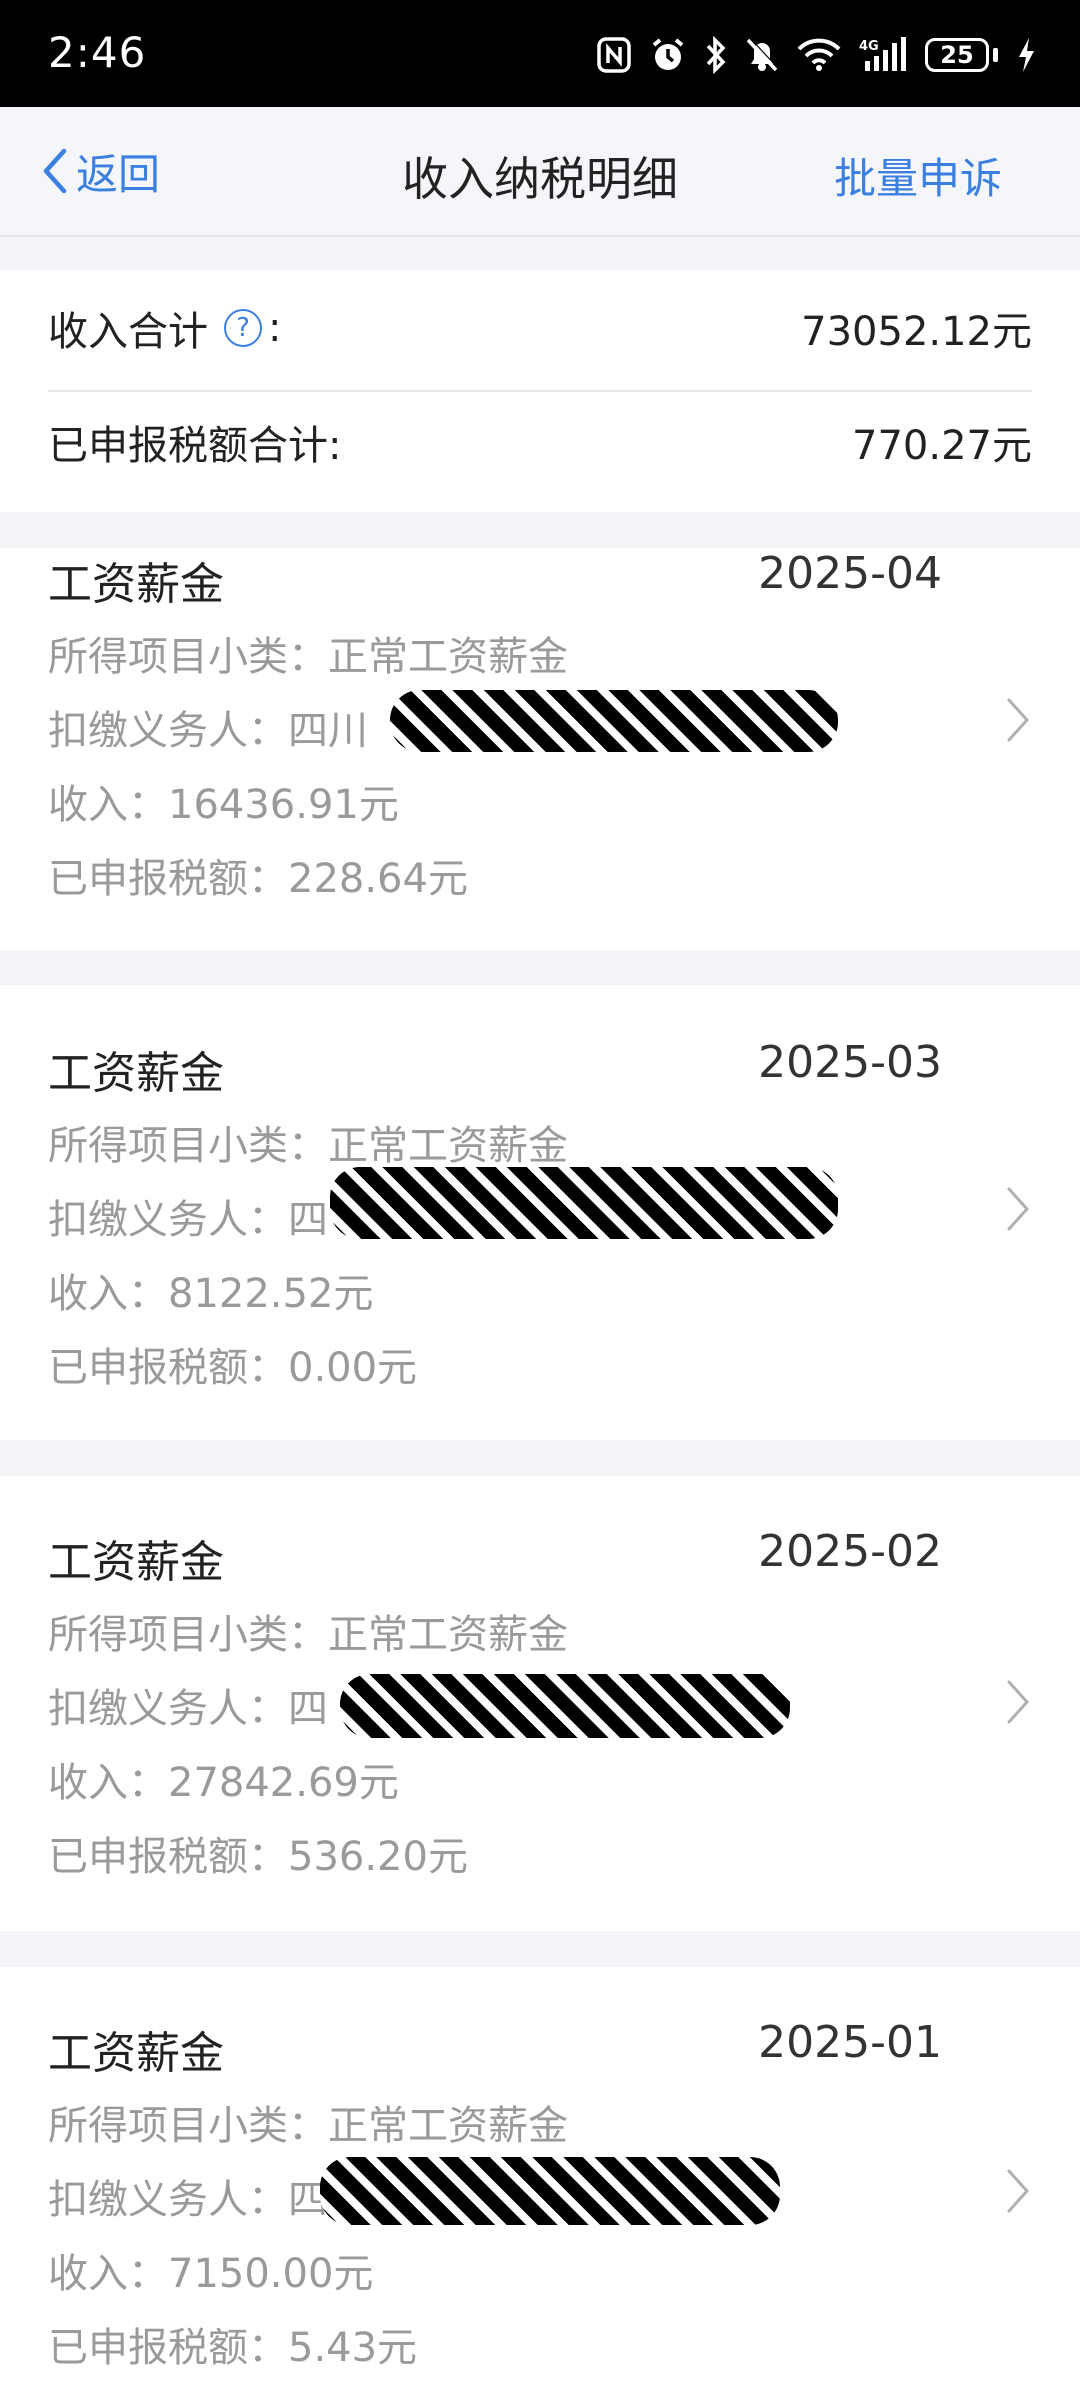 This screenshot has height=2382, width=1080. Describe the element at coordinates (540, 172) in the screenshot. I see `nav-bar: 返回 收入纳税明细 批量申诉` at that location.